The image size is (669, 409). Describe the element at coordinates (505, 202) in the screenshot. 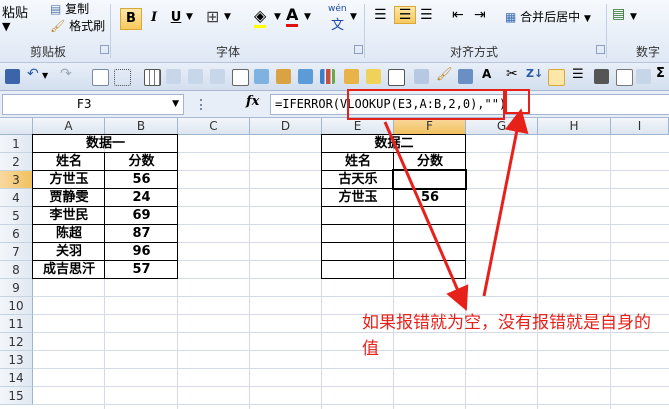

I see `arrow-to-empty-string` at that location.